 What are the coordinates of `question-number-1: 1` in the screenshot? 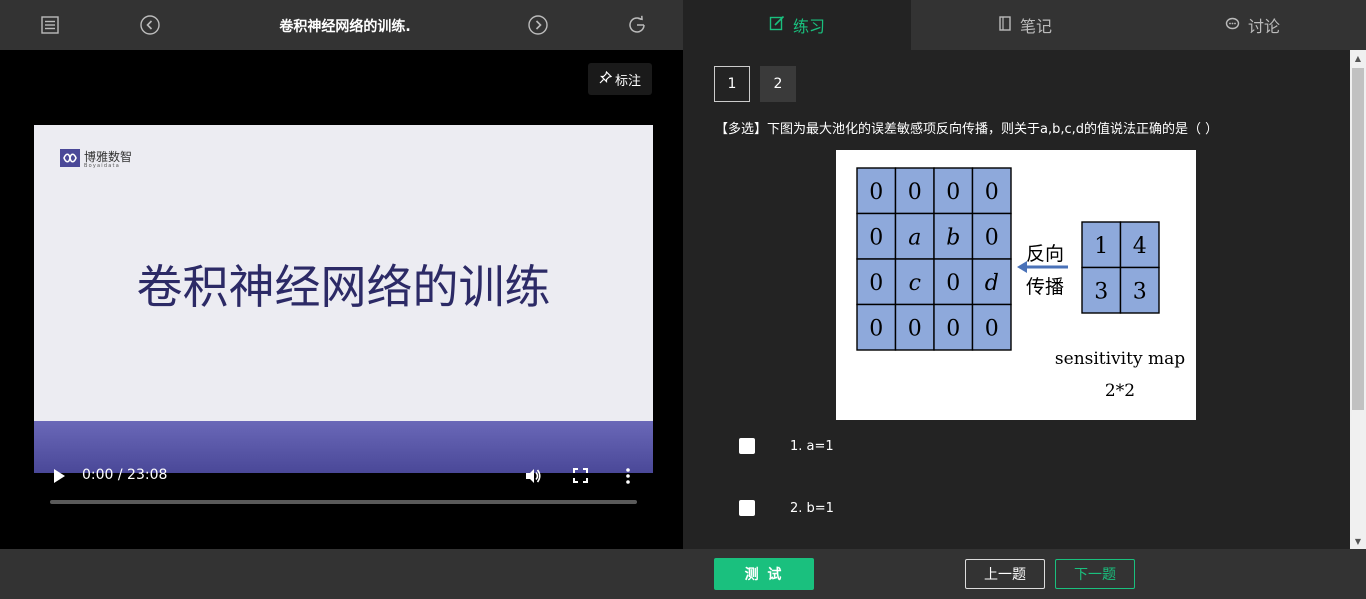 It's located at (732, 84).